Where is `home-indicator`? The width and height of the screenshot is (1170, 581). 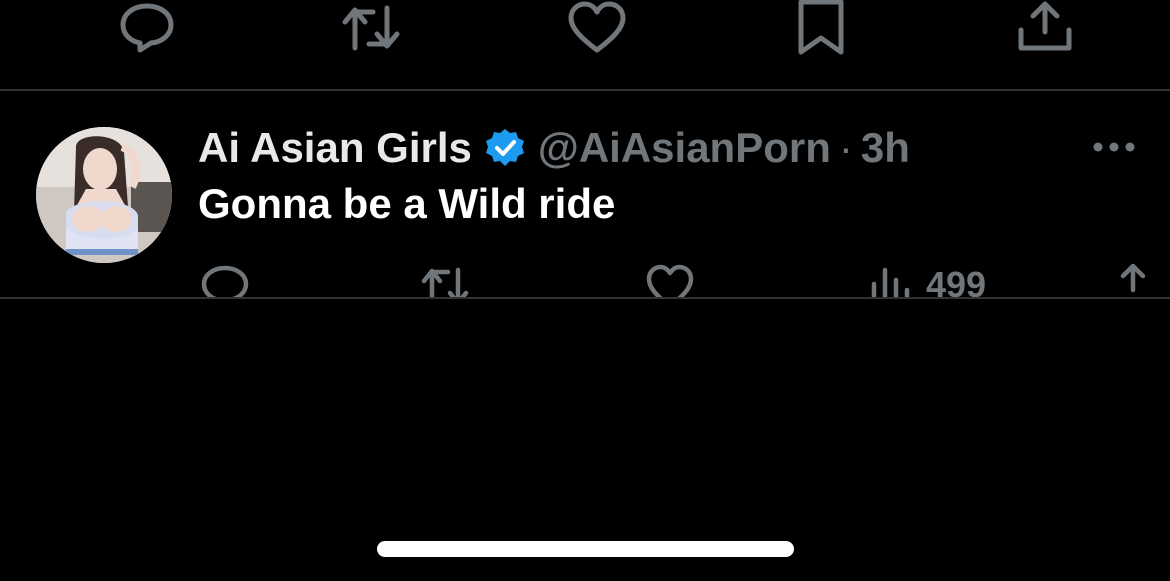
home-indicator is located at coordinates (585, 549).